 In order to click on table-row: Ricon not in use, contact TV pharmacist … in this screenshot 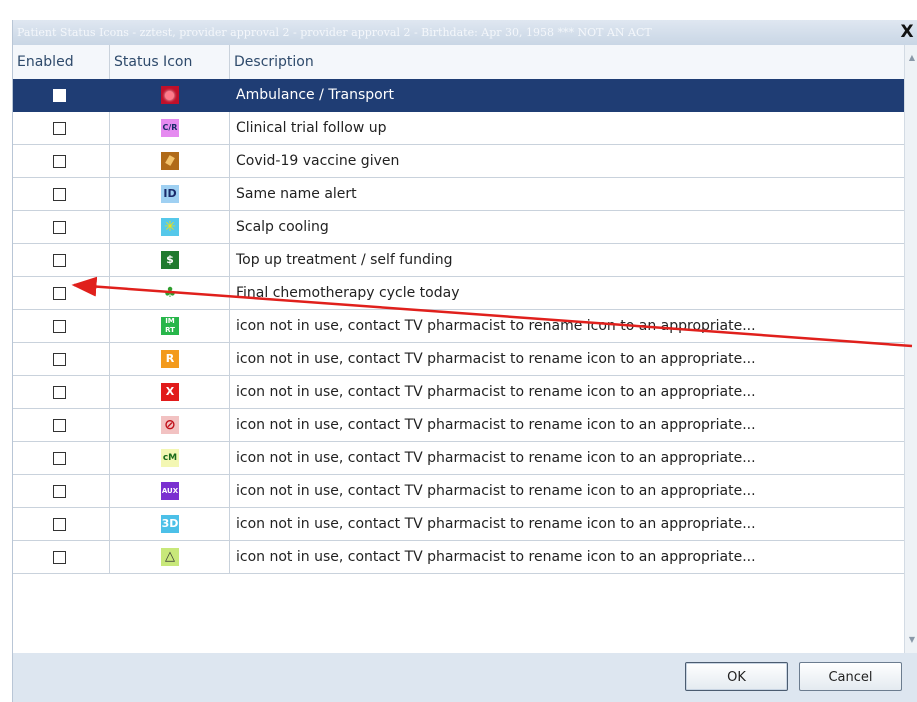, I will do `click(458, 359)`.